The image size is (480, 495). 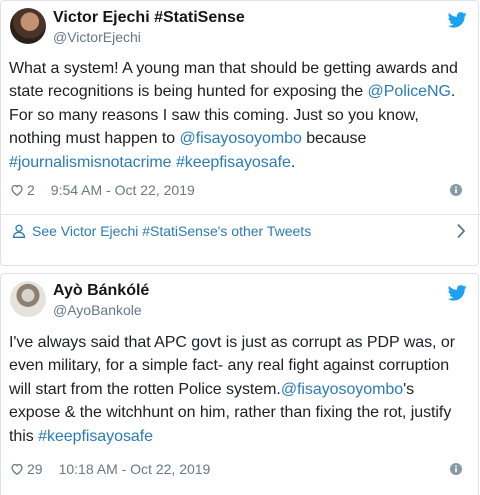 I want to click on tweet-header: Victor Ejechi #StatiSense @VictorEjechi, so click(x=239, y=28).